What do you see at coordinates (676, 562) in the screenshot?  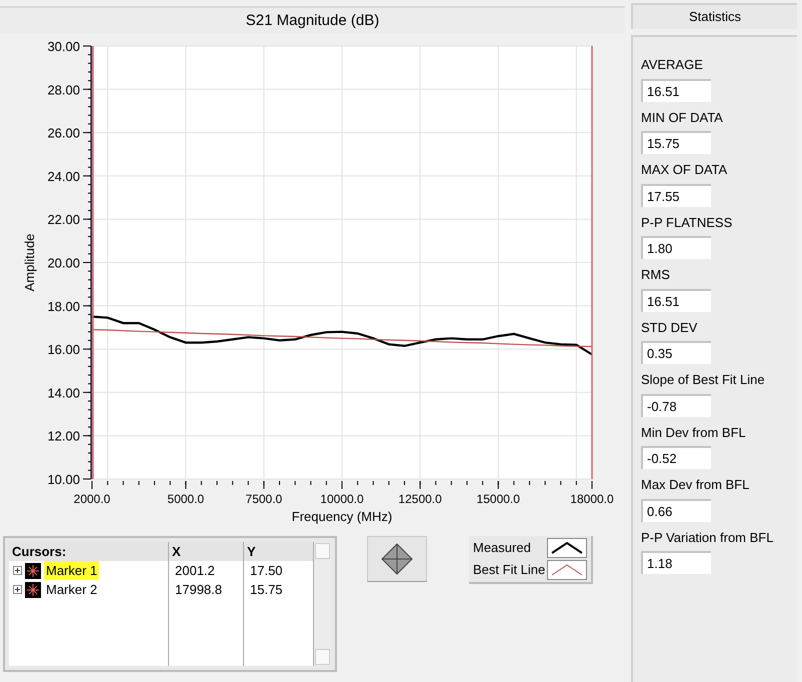 I see `statistic-value-field: 1.18` at bounding box center [676, 562].